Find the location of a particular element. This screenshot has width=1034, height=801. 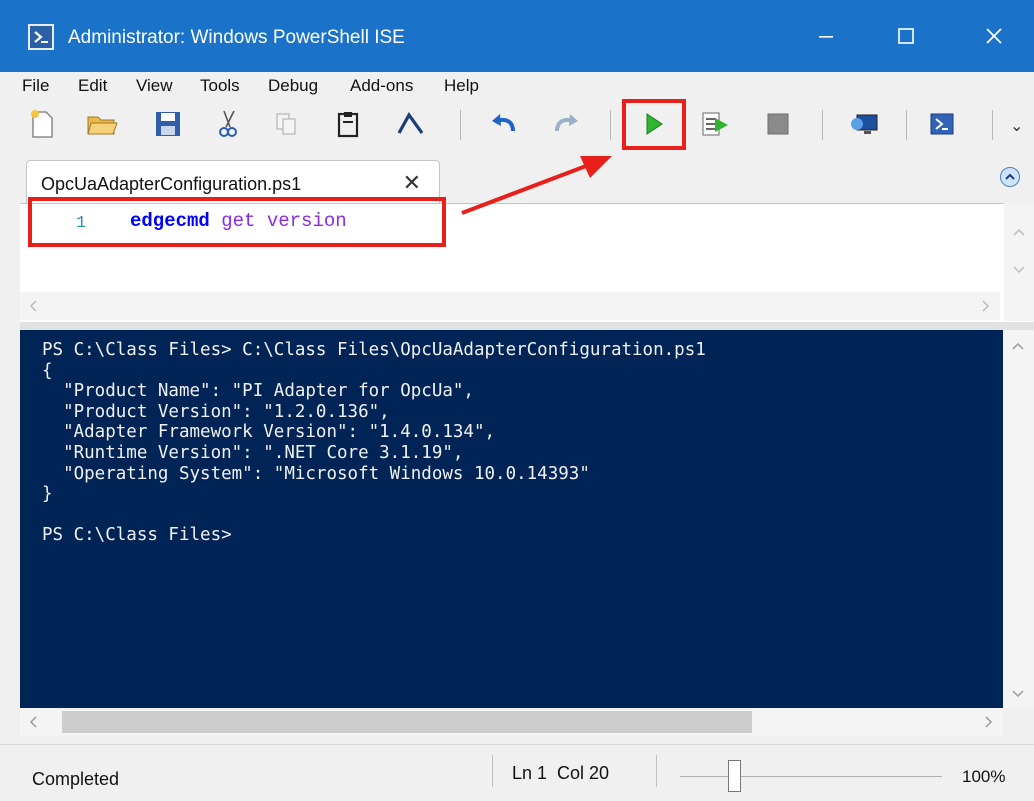

zoom-slider-thumb is located at coordinates (734, 776).